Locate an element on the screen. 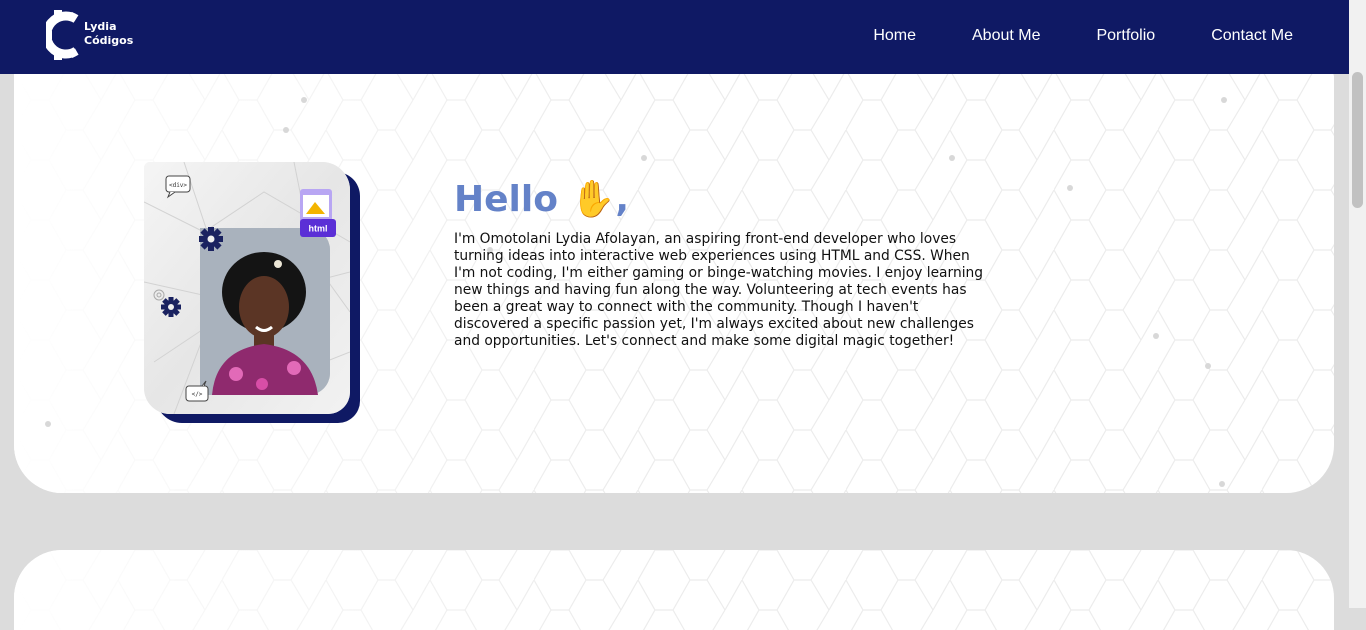  hero-greeting: Hello ✋, is located at coordinates (541, 200).